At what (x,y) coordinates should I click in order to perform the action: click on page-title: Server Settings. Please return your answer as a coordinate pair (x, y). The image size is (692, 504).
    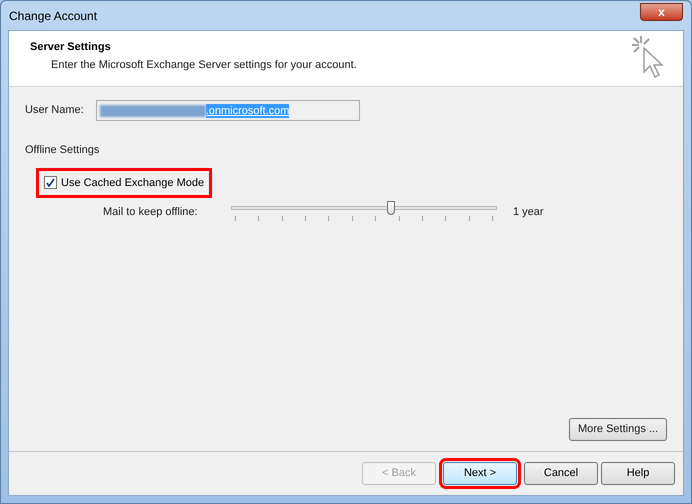
    Looking at the image, I should click on (71, 47).